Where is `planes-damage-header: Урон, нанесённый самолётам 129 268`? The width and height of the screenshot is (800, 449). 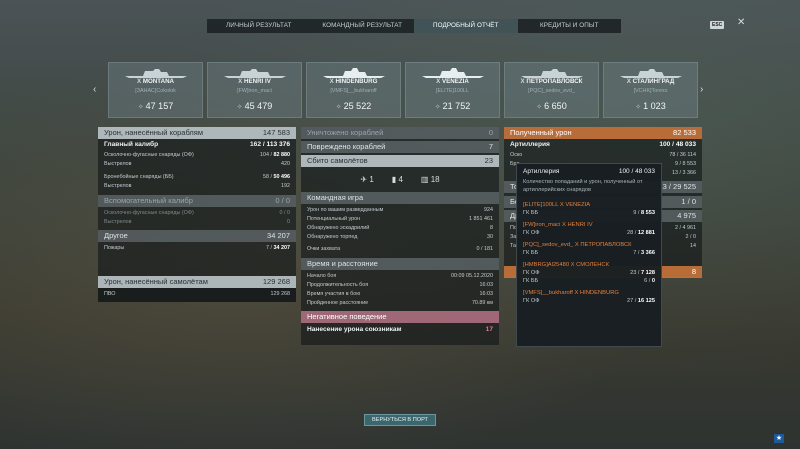
planes-damage-header: Урон, нанесённый самолётам 129 268 is located at coordinates (197, 282).